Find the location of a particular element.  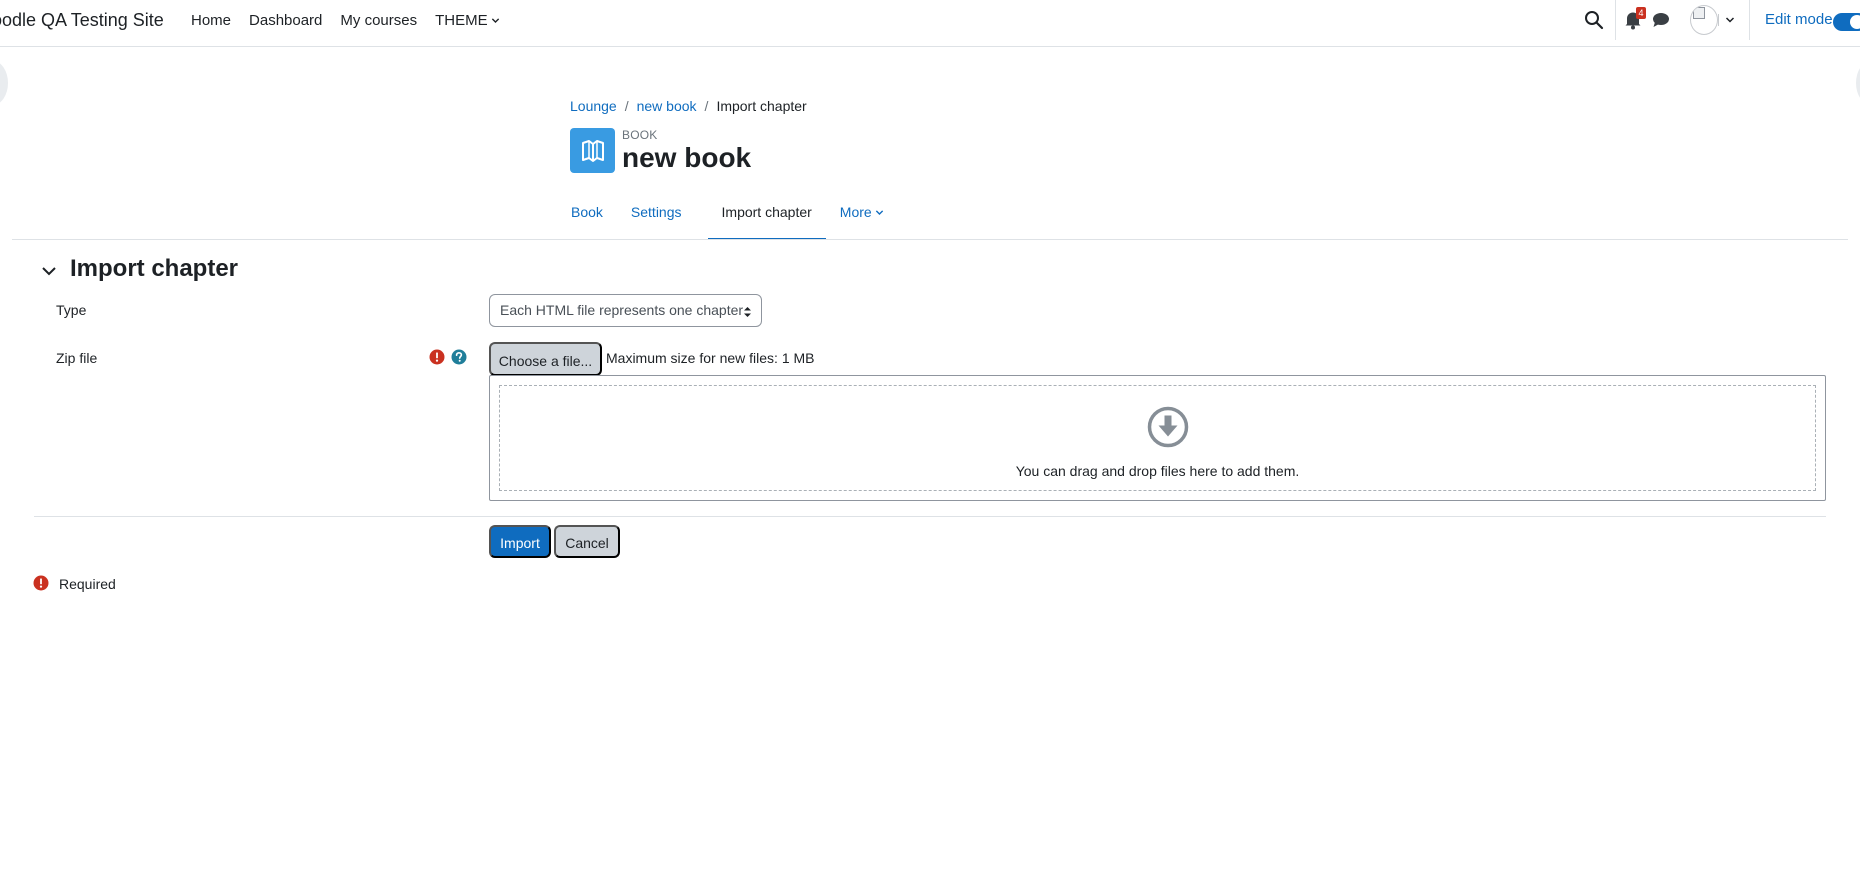

activity-type-label: BOOK is located at coordinates (640, 135).